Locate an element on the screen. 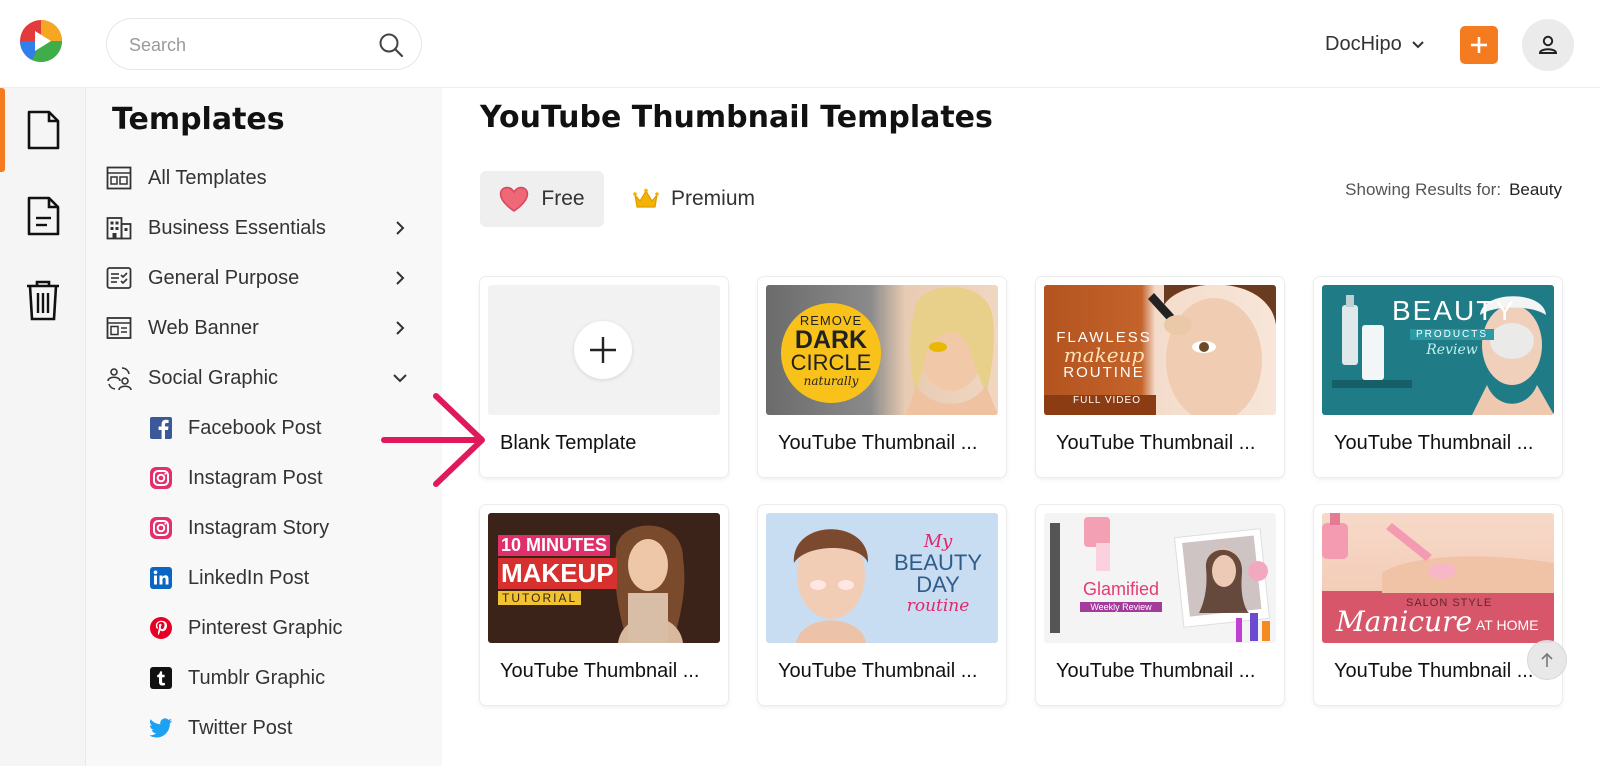 The image size is (1600, 766). sidebar-subitem-facebook-post: Facebook Post is located at coordinates (283, 428).